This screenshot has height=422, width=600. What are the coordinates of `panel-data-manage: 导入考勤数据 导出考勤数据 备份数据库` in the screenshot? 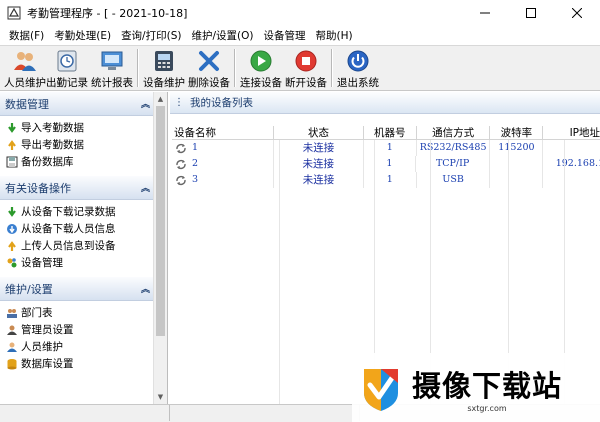 It's located at (77, 146).